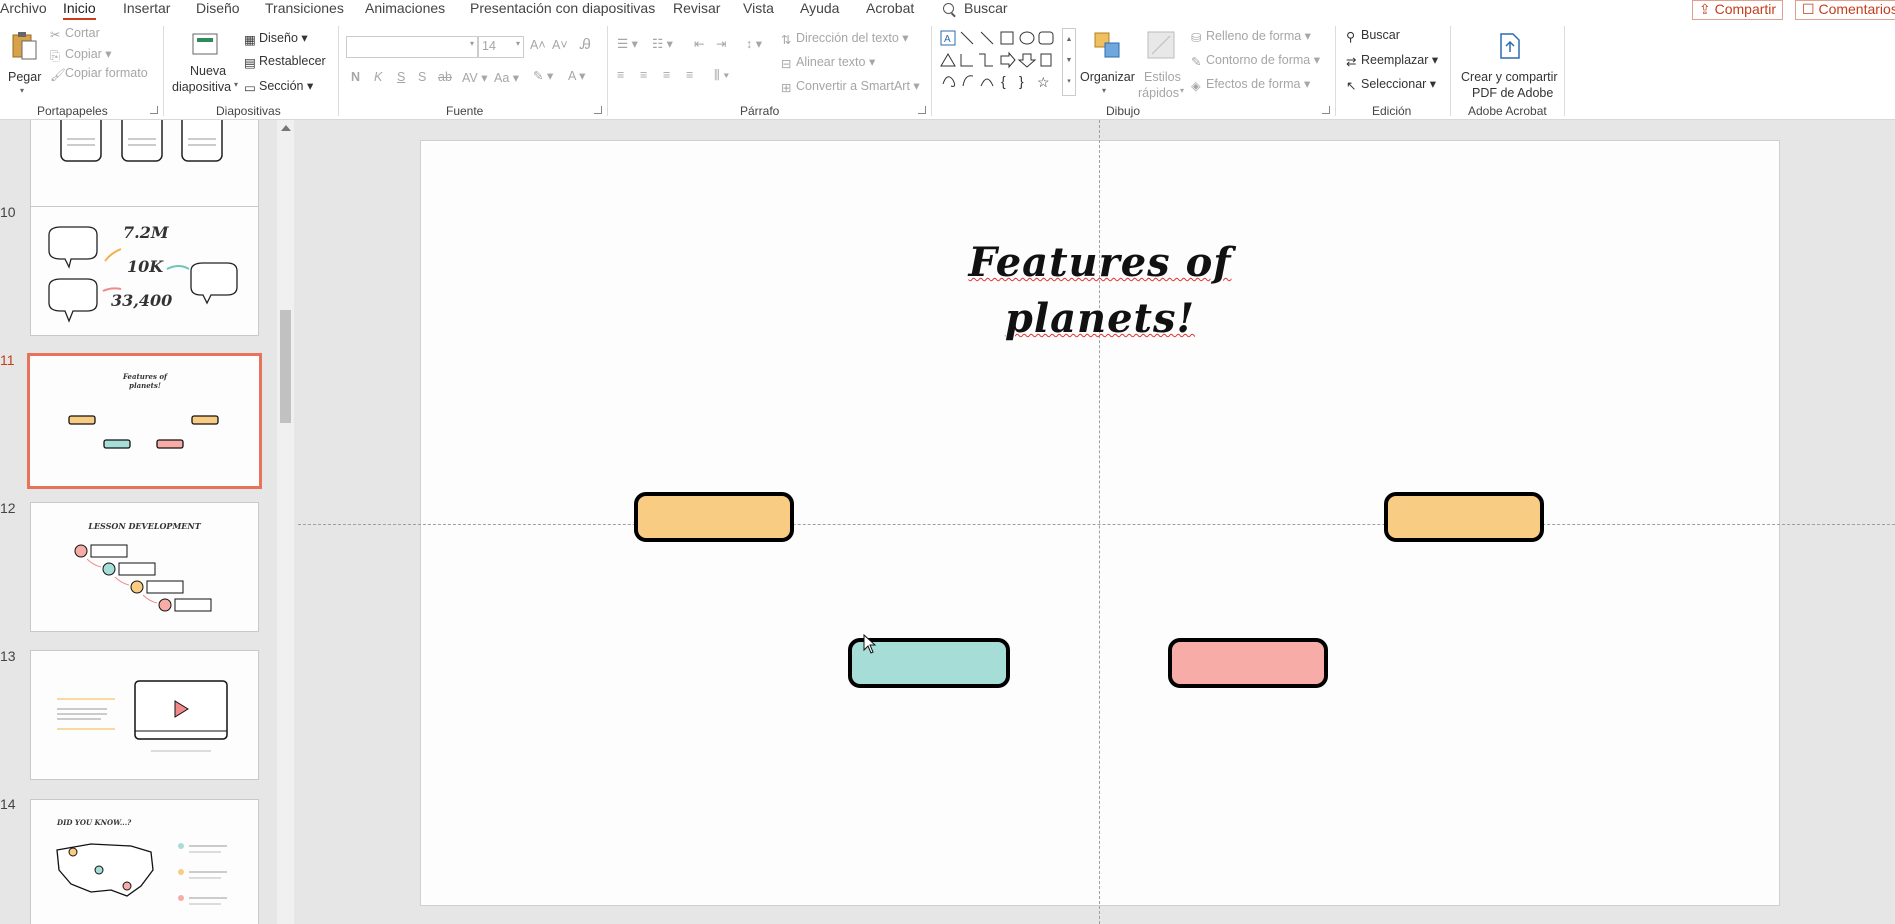  I want to click on format-painter-button: 🖌Copiar formato, so click(99, 74).